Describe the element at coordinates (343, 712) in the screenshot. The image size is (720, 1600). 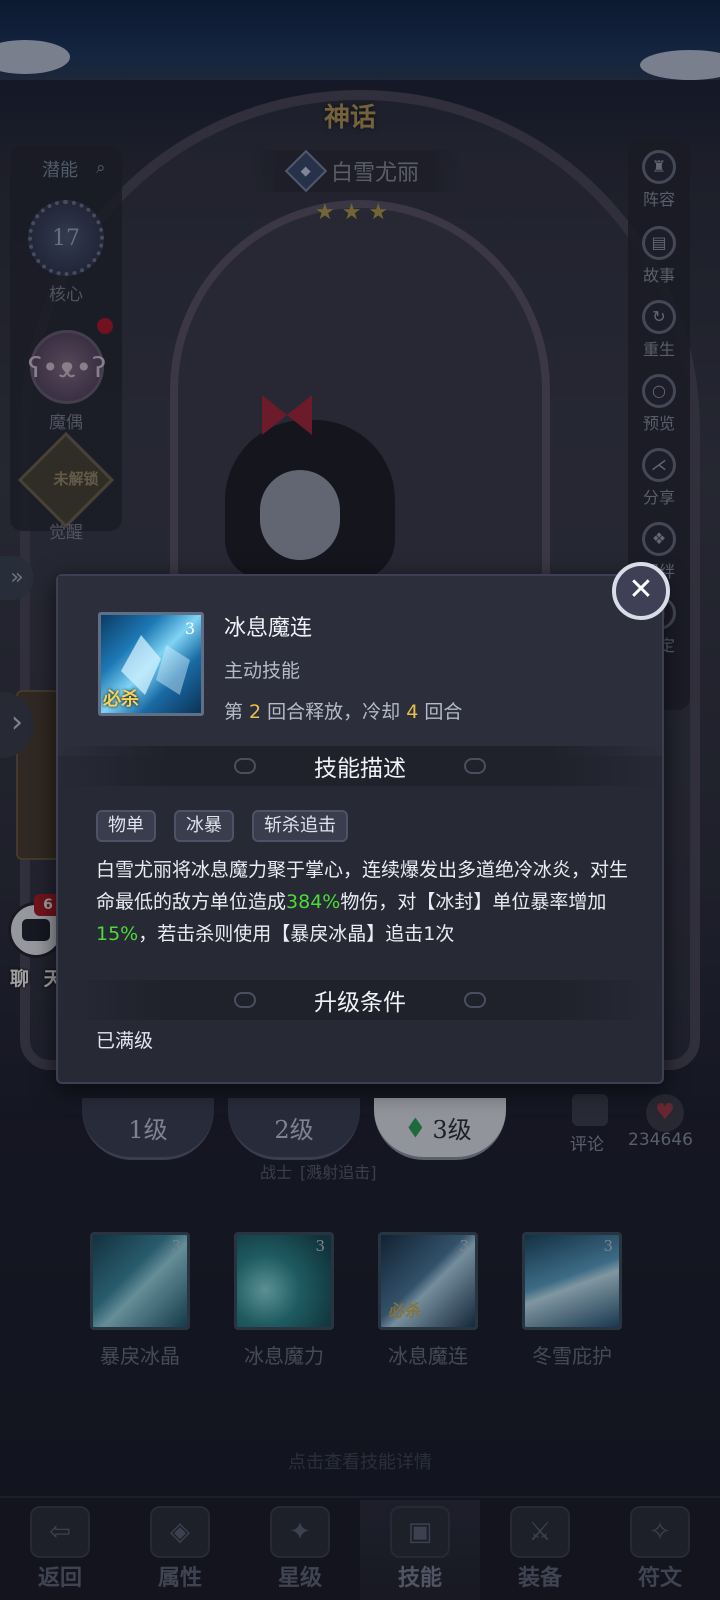
I see `skill-timing: 第 2 回合释放，冷却 4 回合` at that location.